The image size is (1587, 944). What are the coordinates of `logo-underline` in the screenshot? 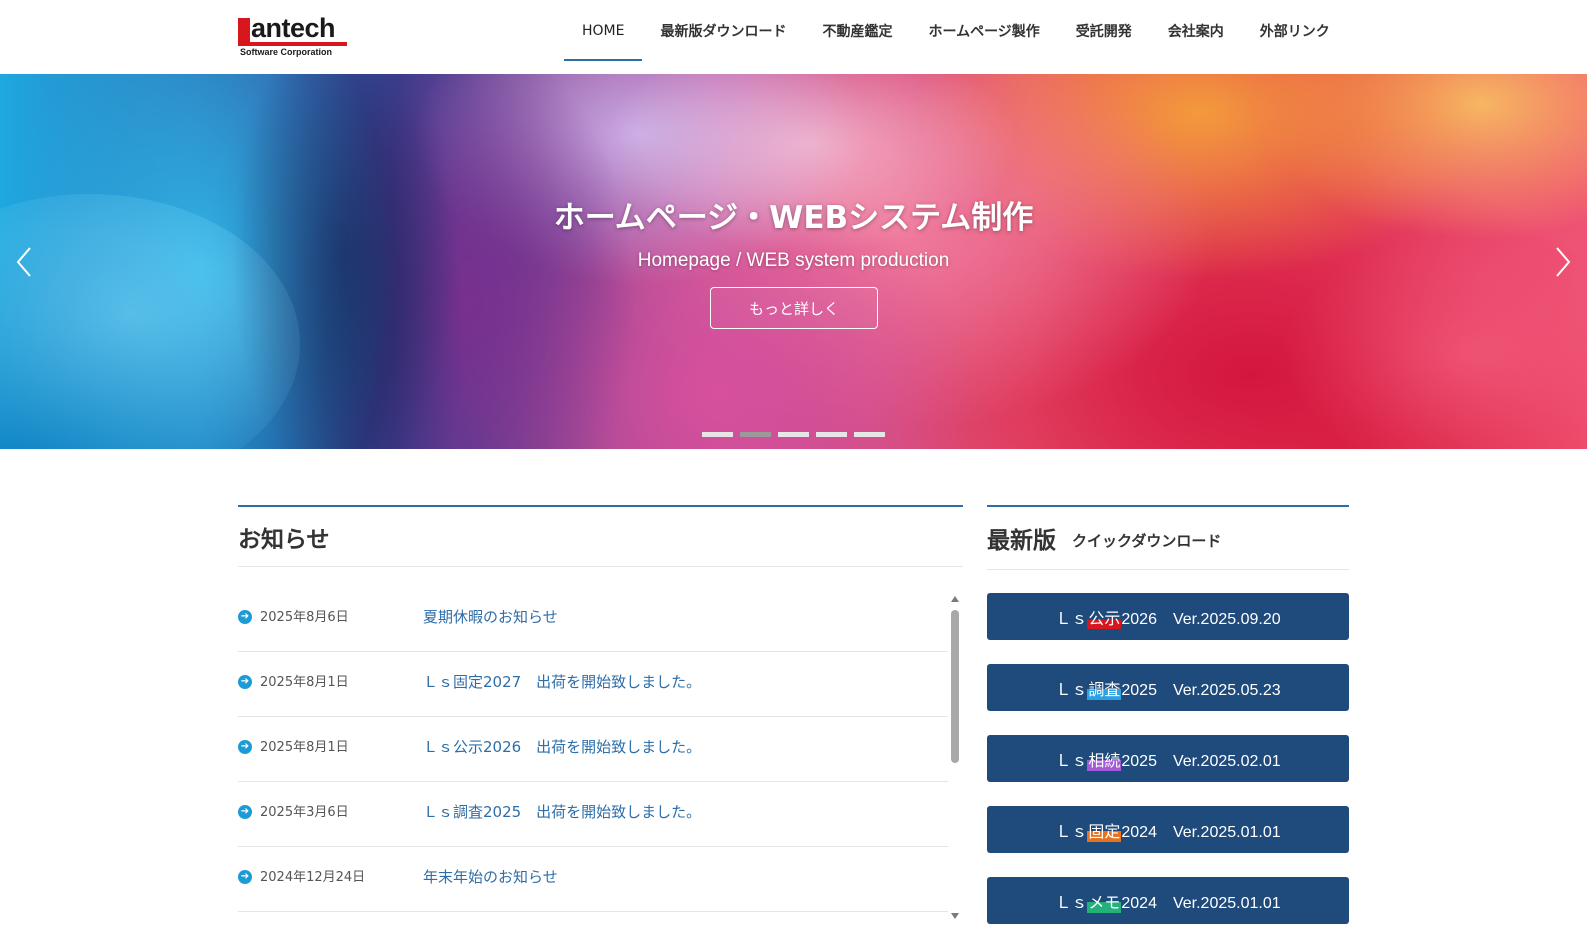 It's located at (292, 44).